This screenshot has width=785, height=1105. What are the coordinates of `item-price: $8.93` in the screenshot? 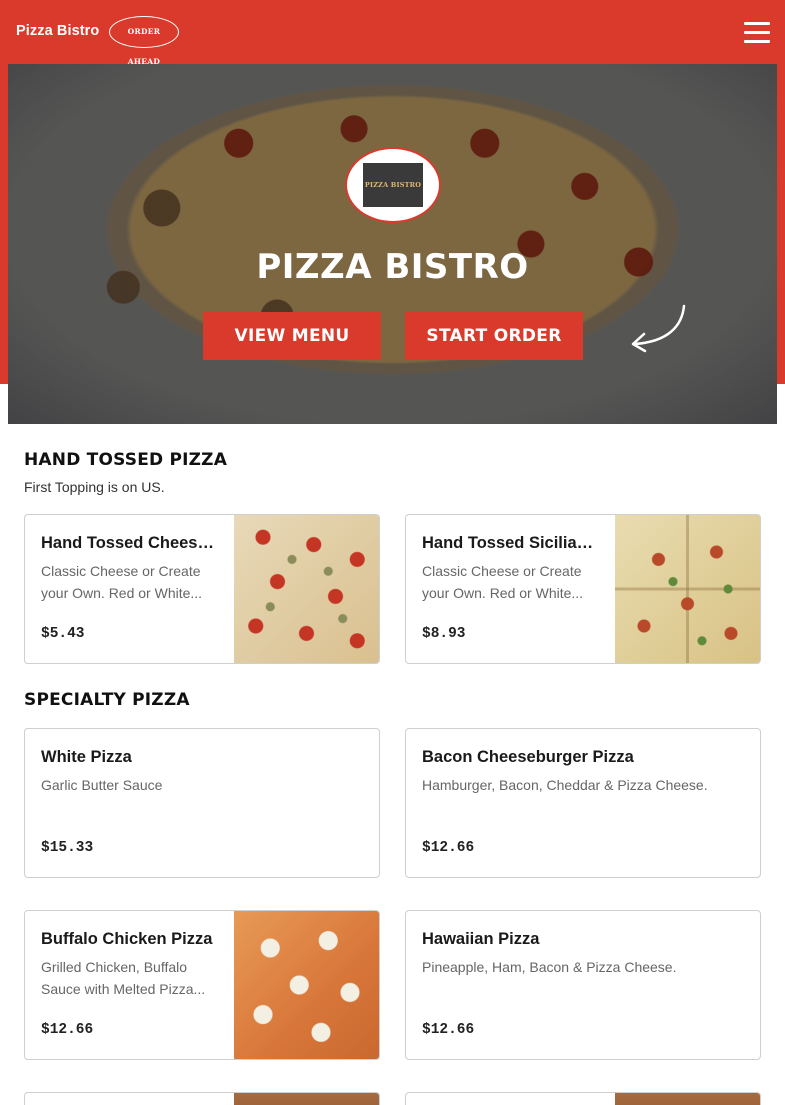 It's located at (444, 634).